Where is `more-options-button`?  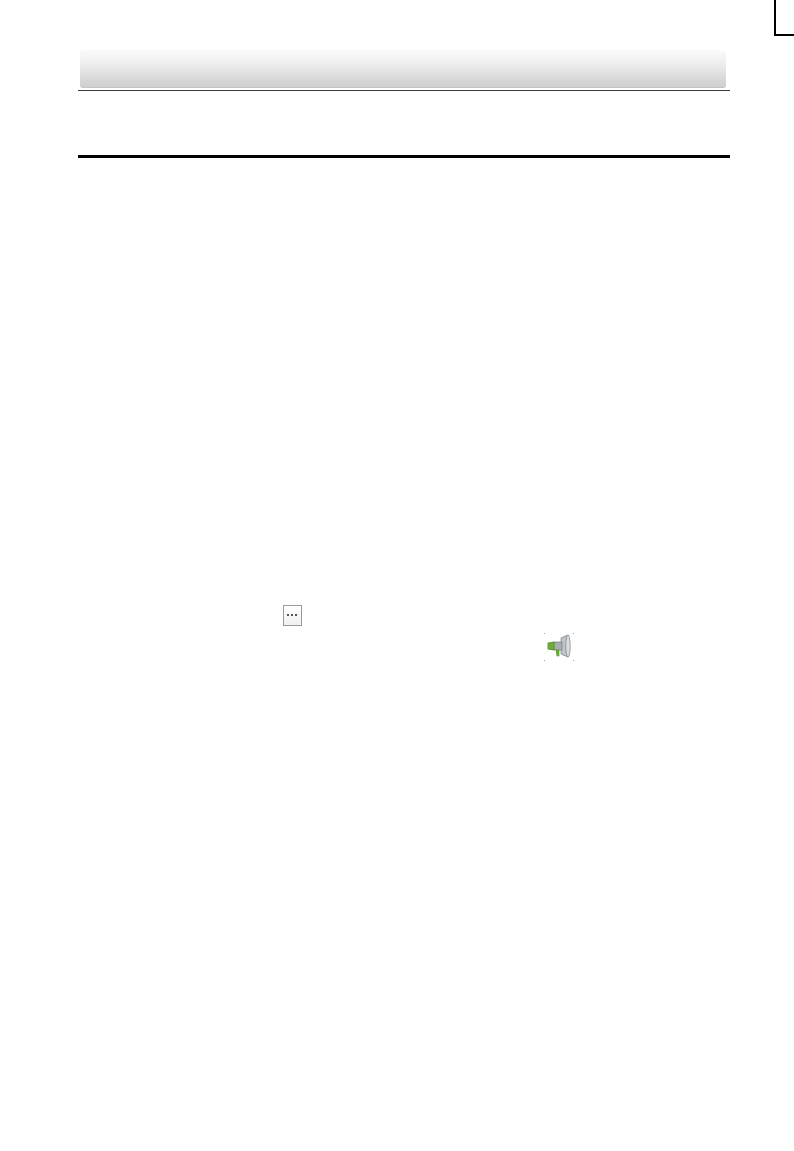
more-options-button is located at coordinates (292, 615).